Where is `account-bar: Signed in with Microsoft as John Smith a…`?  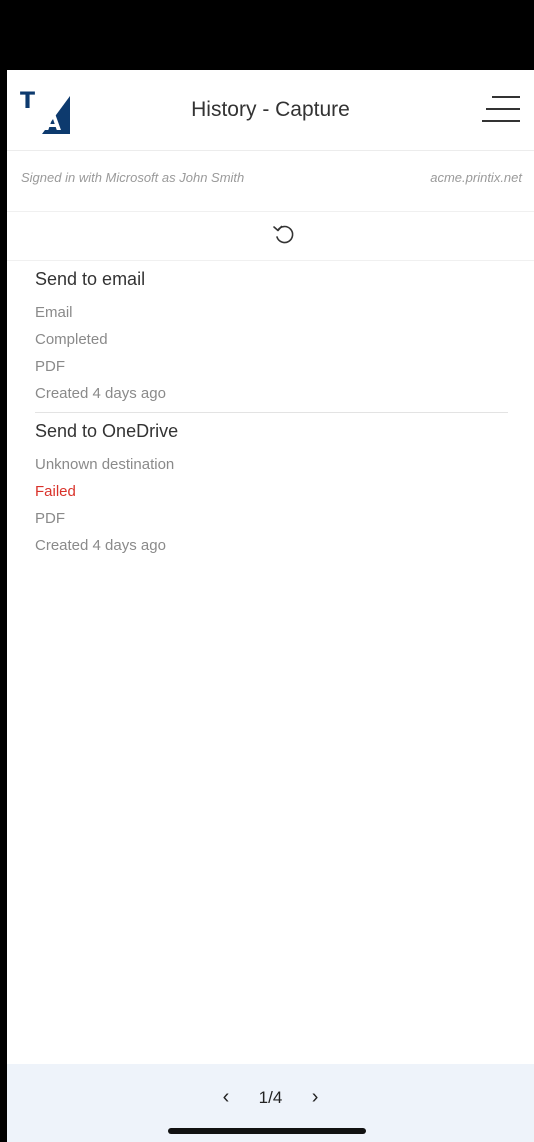
account-bar: Signed in with Microsoft as John Smith a… is located at coordinates (270, 181).